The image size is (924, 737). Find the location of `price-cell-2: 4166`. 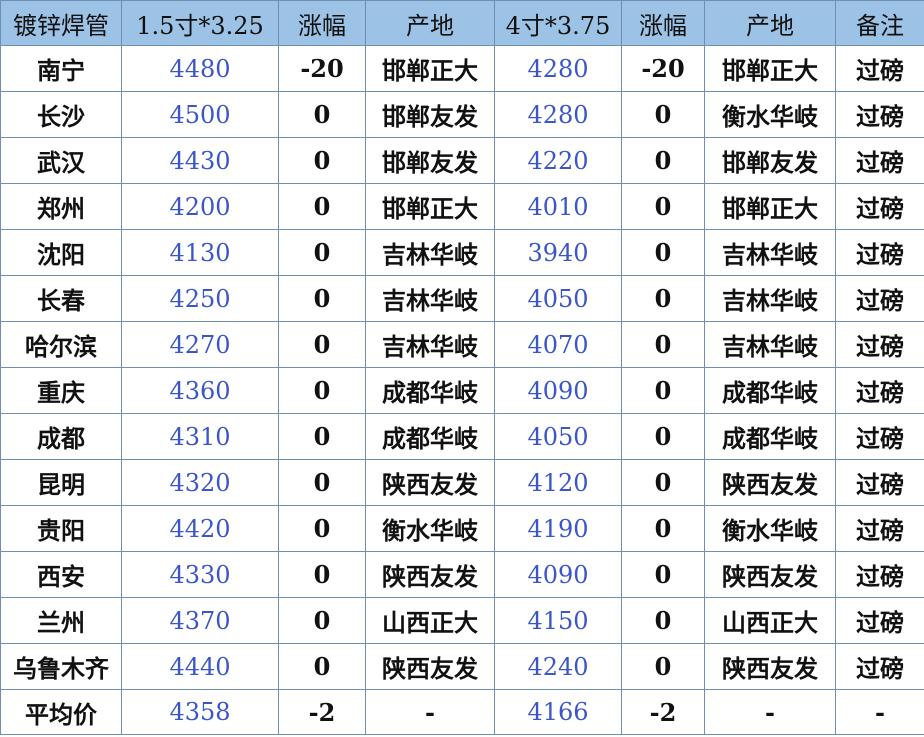

price-cell-2: 4166 is located at coordinates (558, 712).